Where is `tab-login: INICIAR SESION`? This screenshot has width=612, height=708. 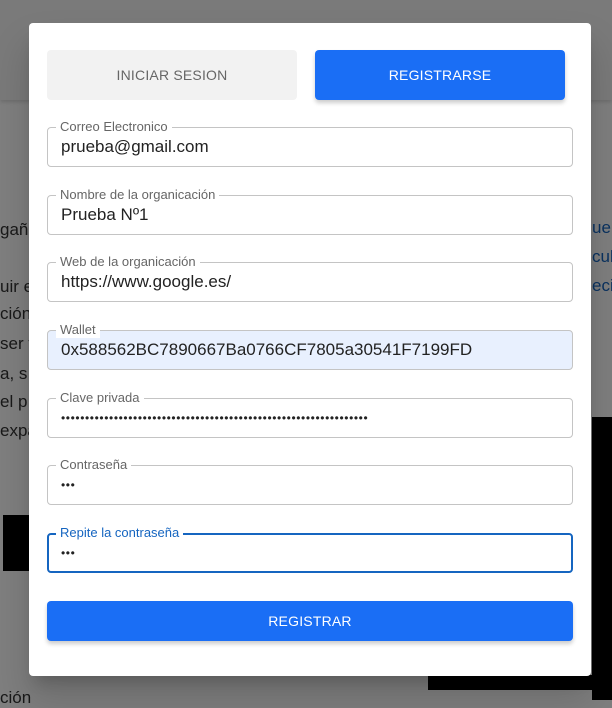 tab-login: INICIAR SESION is located at coordinates (172, 75).